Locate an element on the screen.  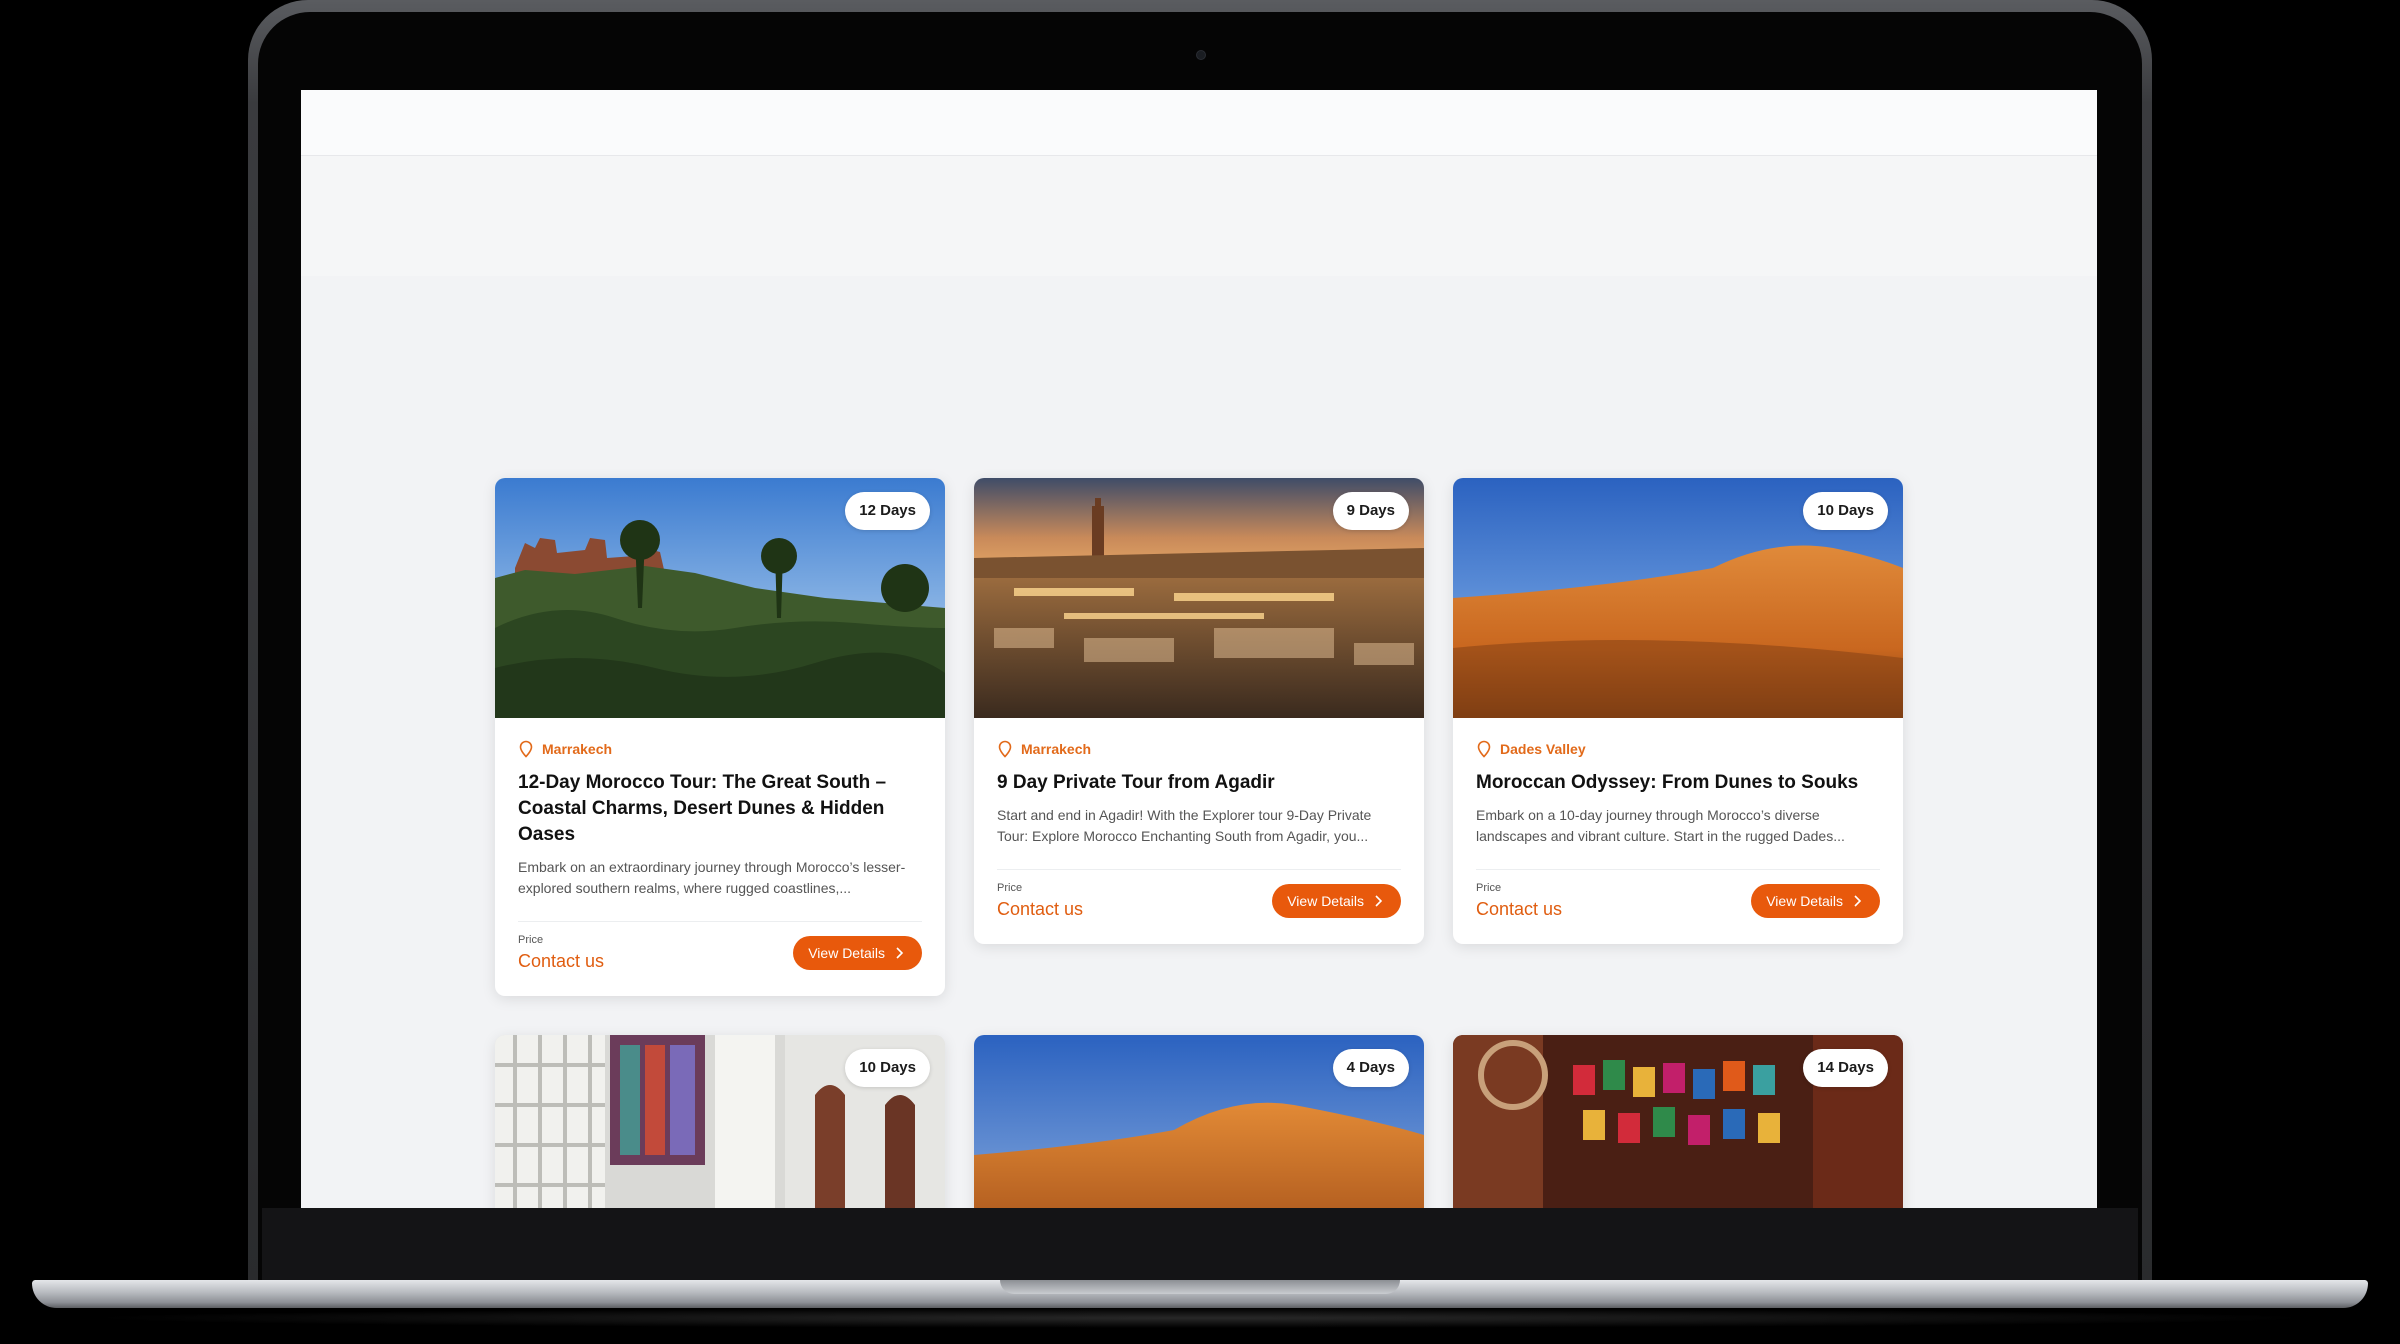
location-label: Dades Valley is located at coordinates (1543, 749).